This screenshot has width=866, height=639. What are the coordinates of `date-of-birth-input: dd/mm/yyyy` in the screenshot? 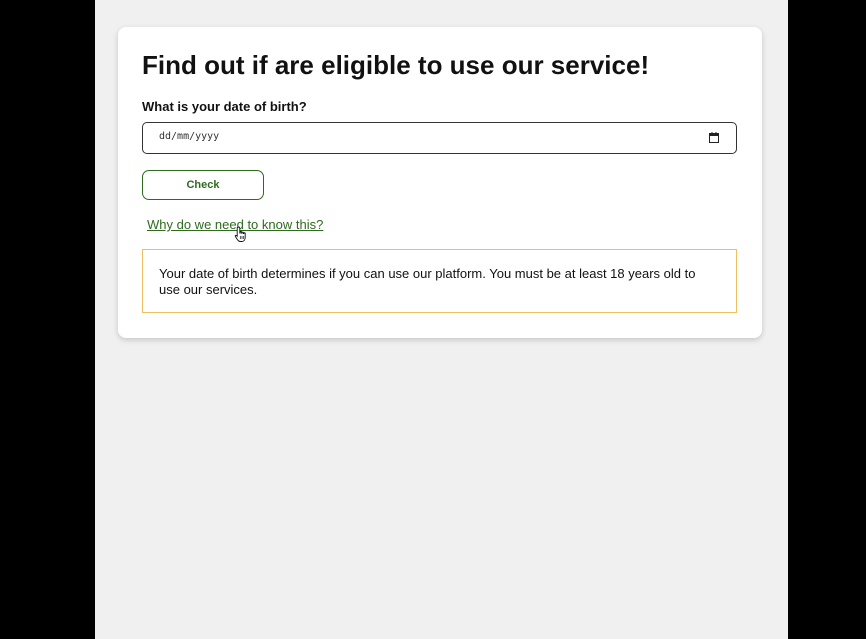 It's located at (439, 138).